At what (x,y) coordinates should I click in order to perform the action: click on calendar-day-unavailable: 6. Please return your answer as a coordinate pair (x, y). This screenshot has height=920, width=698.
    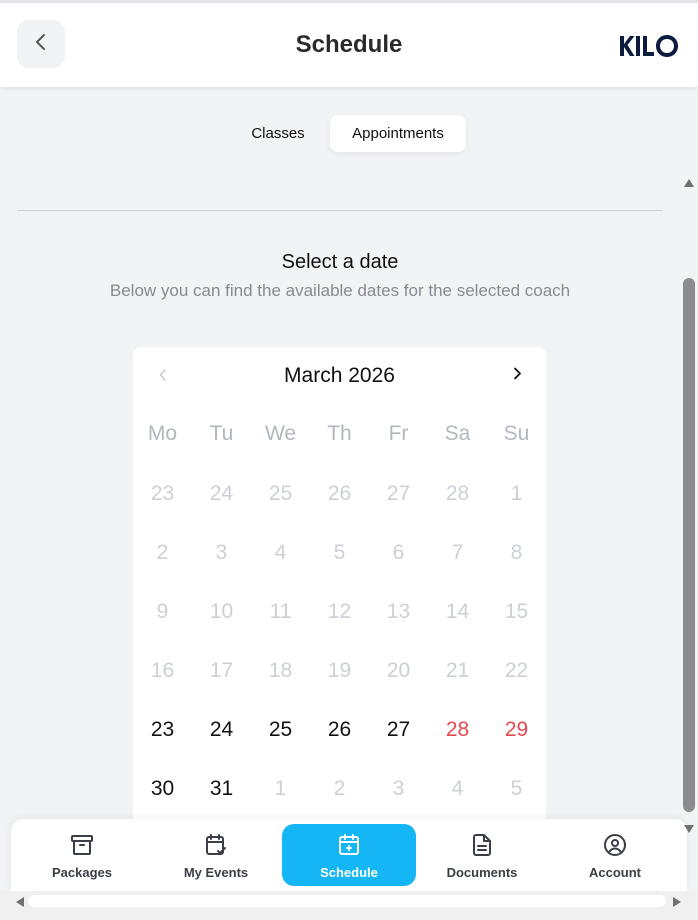
    Looking at the image, I should click on (398, 552).